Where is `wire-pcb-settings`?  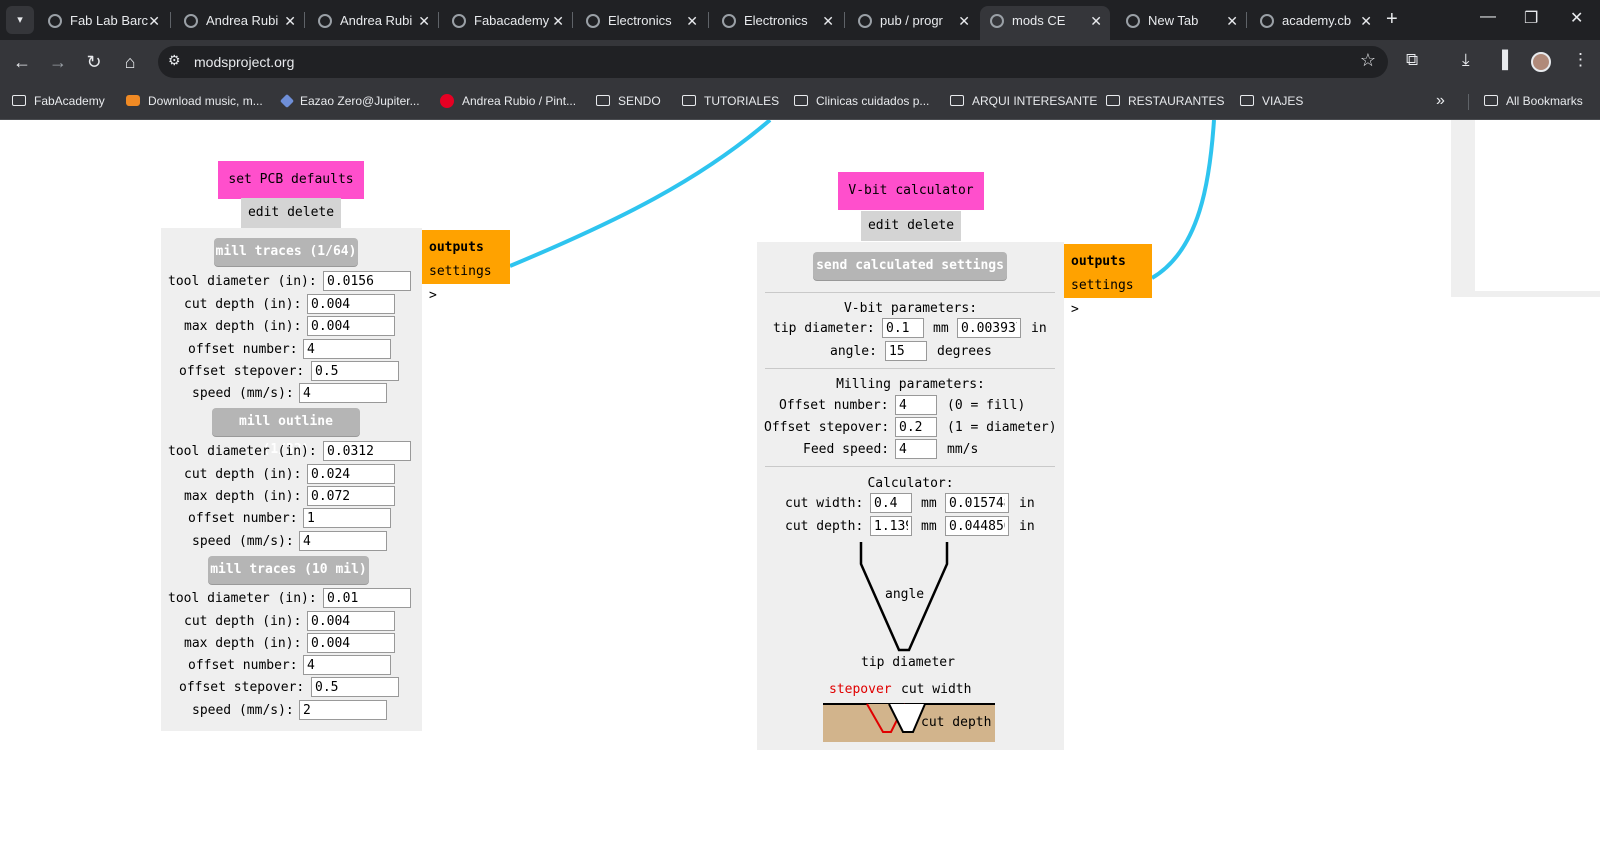 wire-pcb-settings is located at coordinates (640, 194).